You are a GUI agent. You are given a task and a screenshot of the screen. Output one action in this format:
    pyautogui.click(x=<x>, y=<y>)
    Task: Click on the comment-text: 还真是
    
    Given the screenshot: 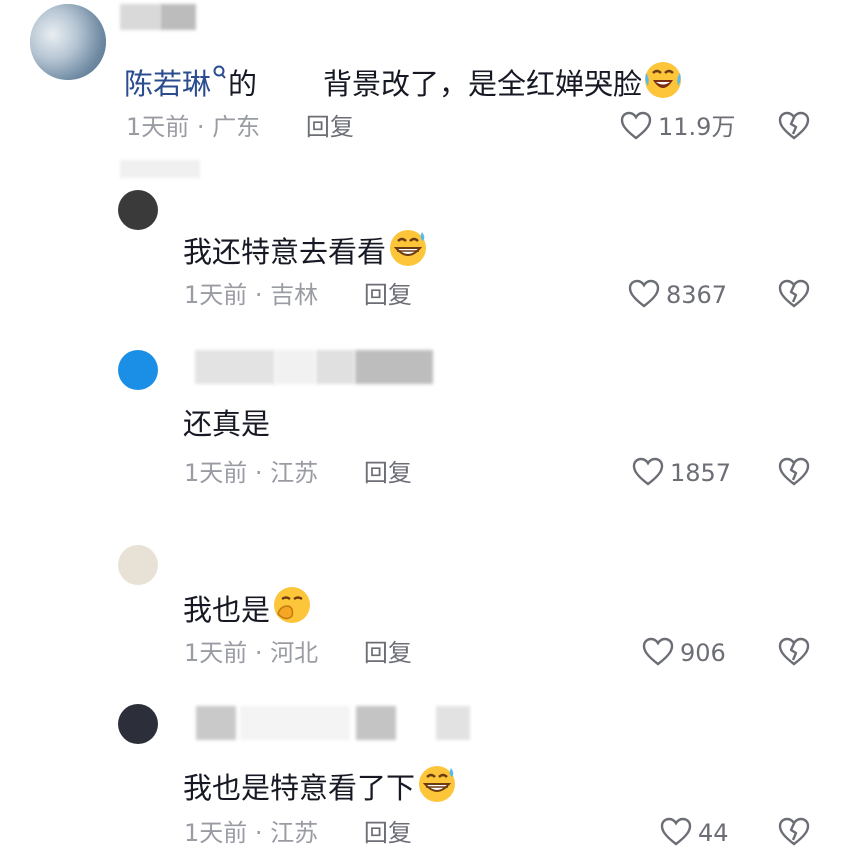 What is the action you would take?
    pyautogui.click(x=227, y=424)
    